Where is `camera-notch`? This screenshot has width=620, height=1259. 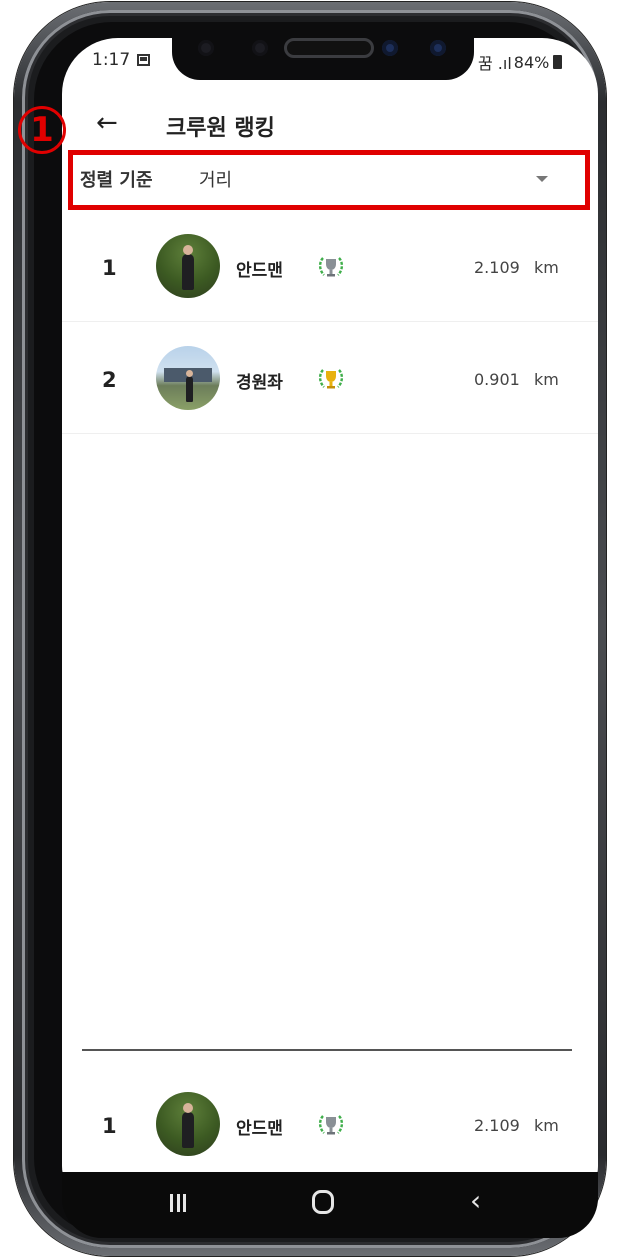 camera-notch is located at coordinates (323, 51).